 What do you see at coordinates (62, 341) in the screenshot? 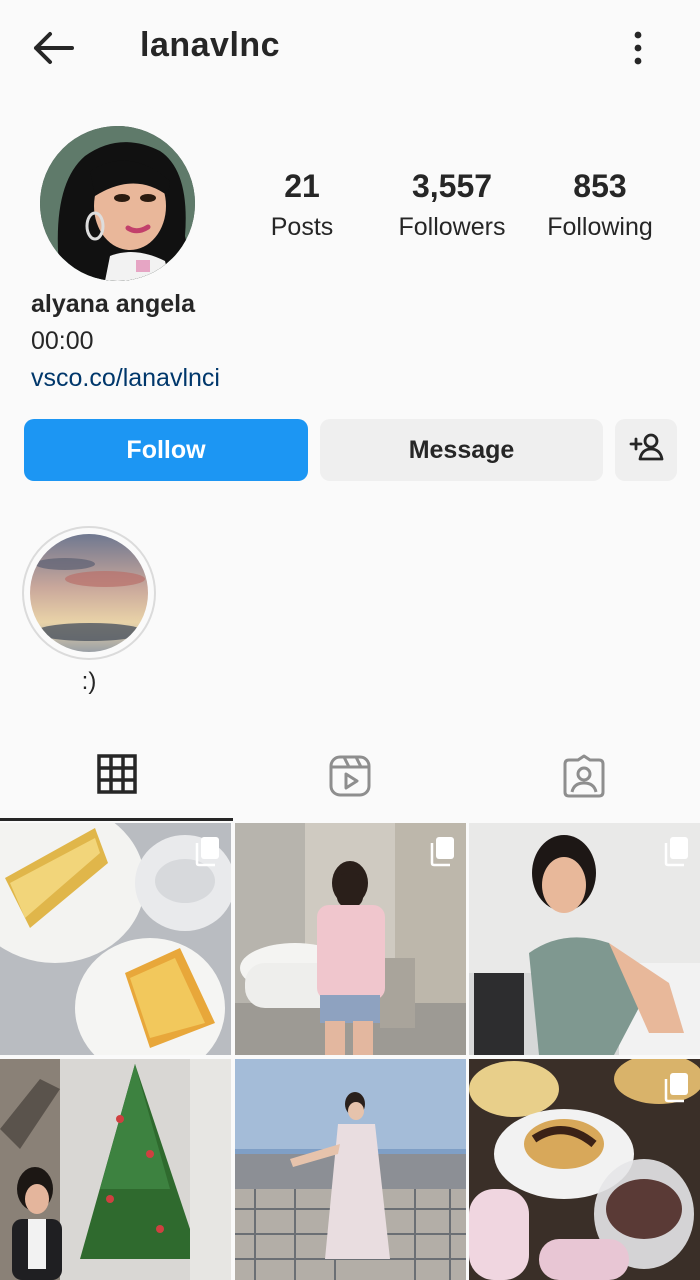
I see `profile-bio: 00:00` at bounding box center [62, 341].